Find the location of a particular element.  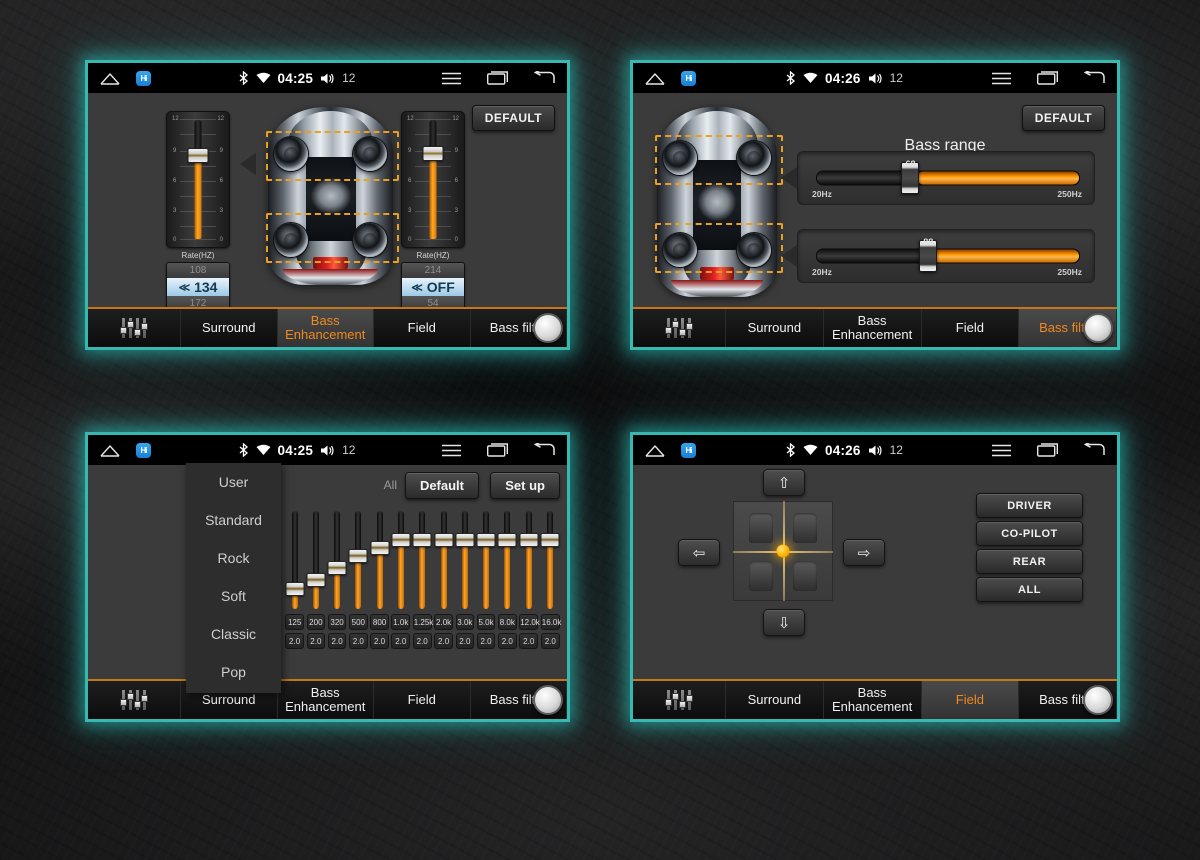

value-selected: ≪ OFF is located at coordinates (433, 287).